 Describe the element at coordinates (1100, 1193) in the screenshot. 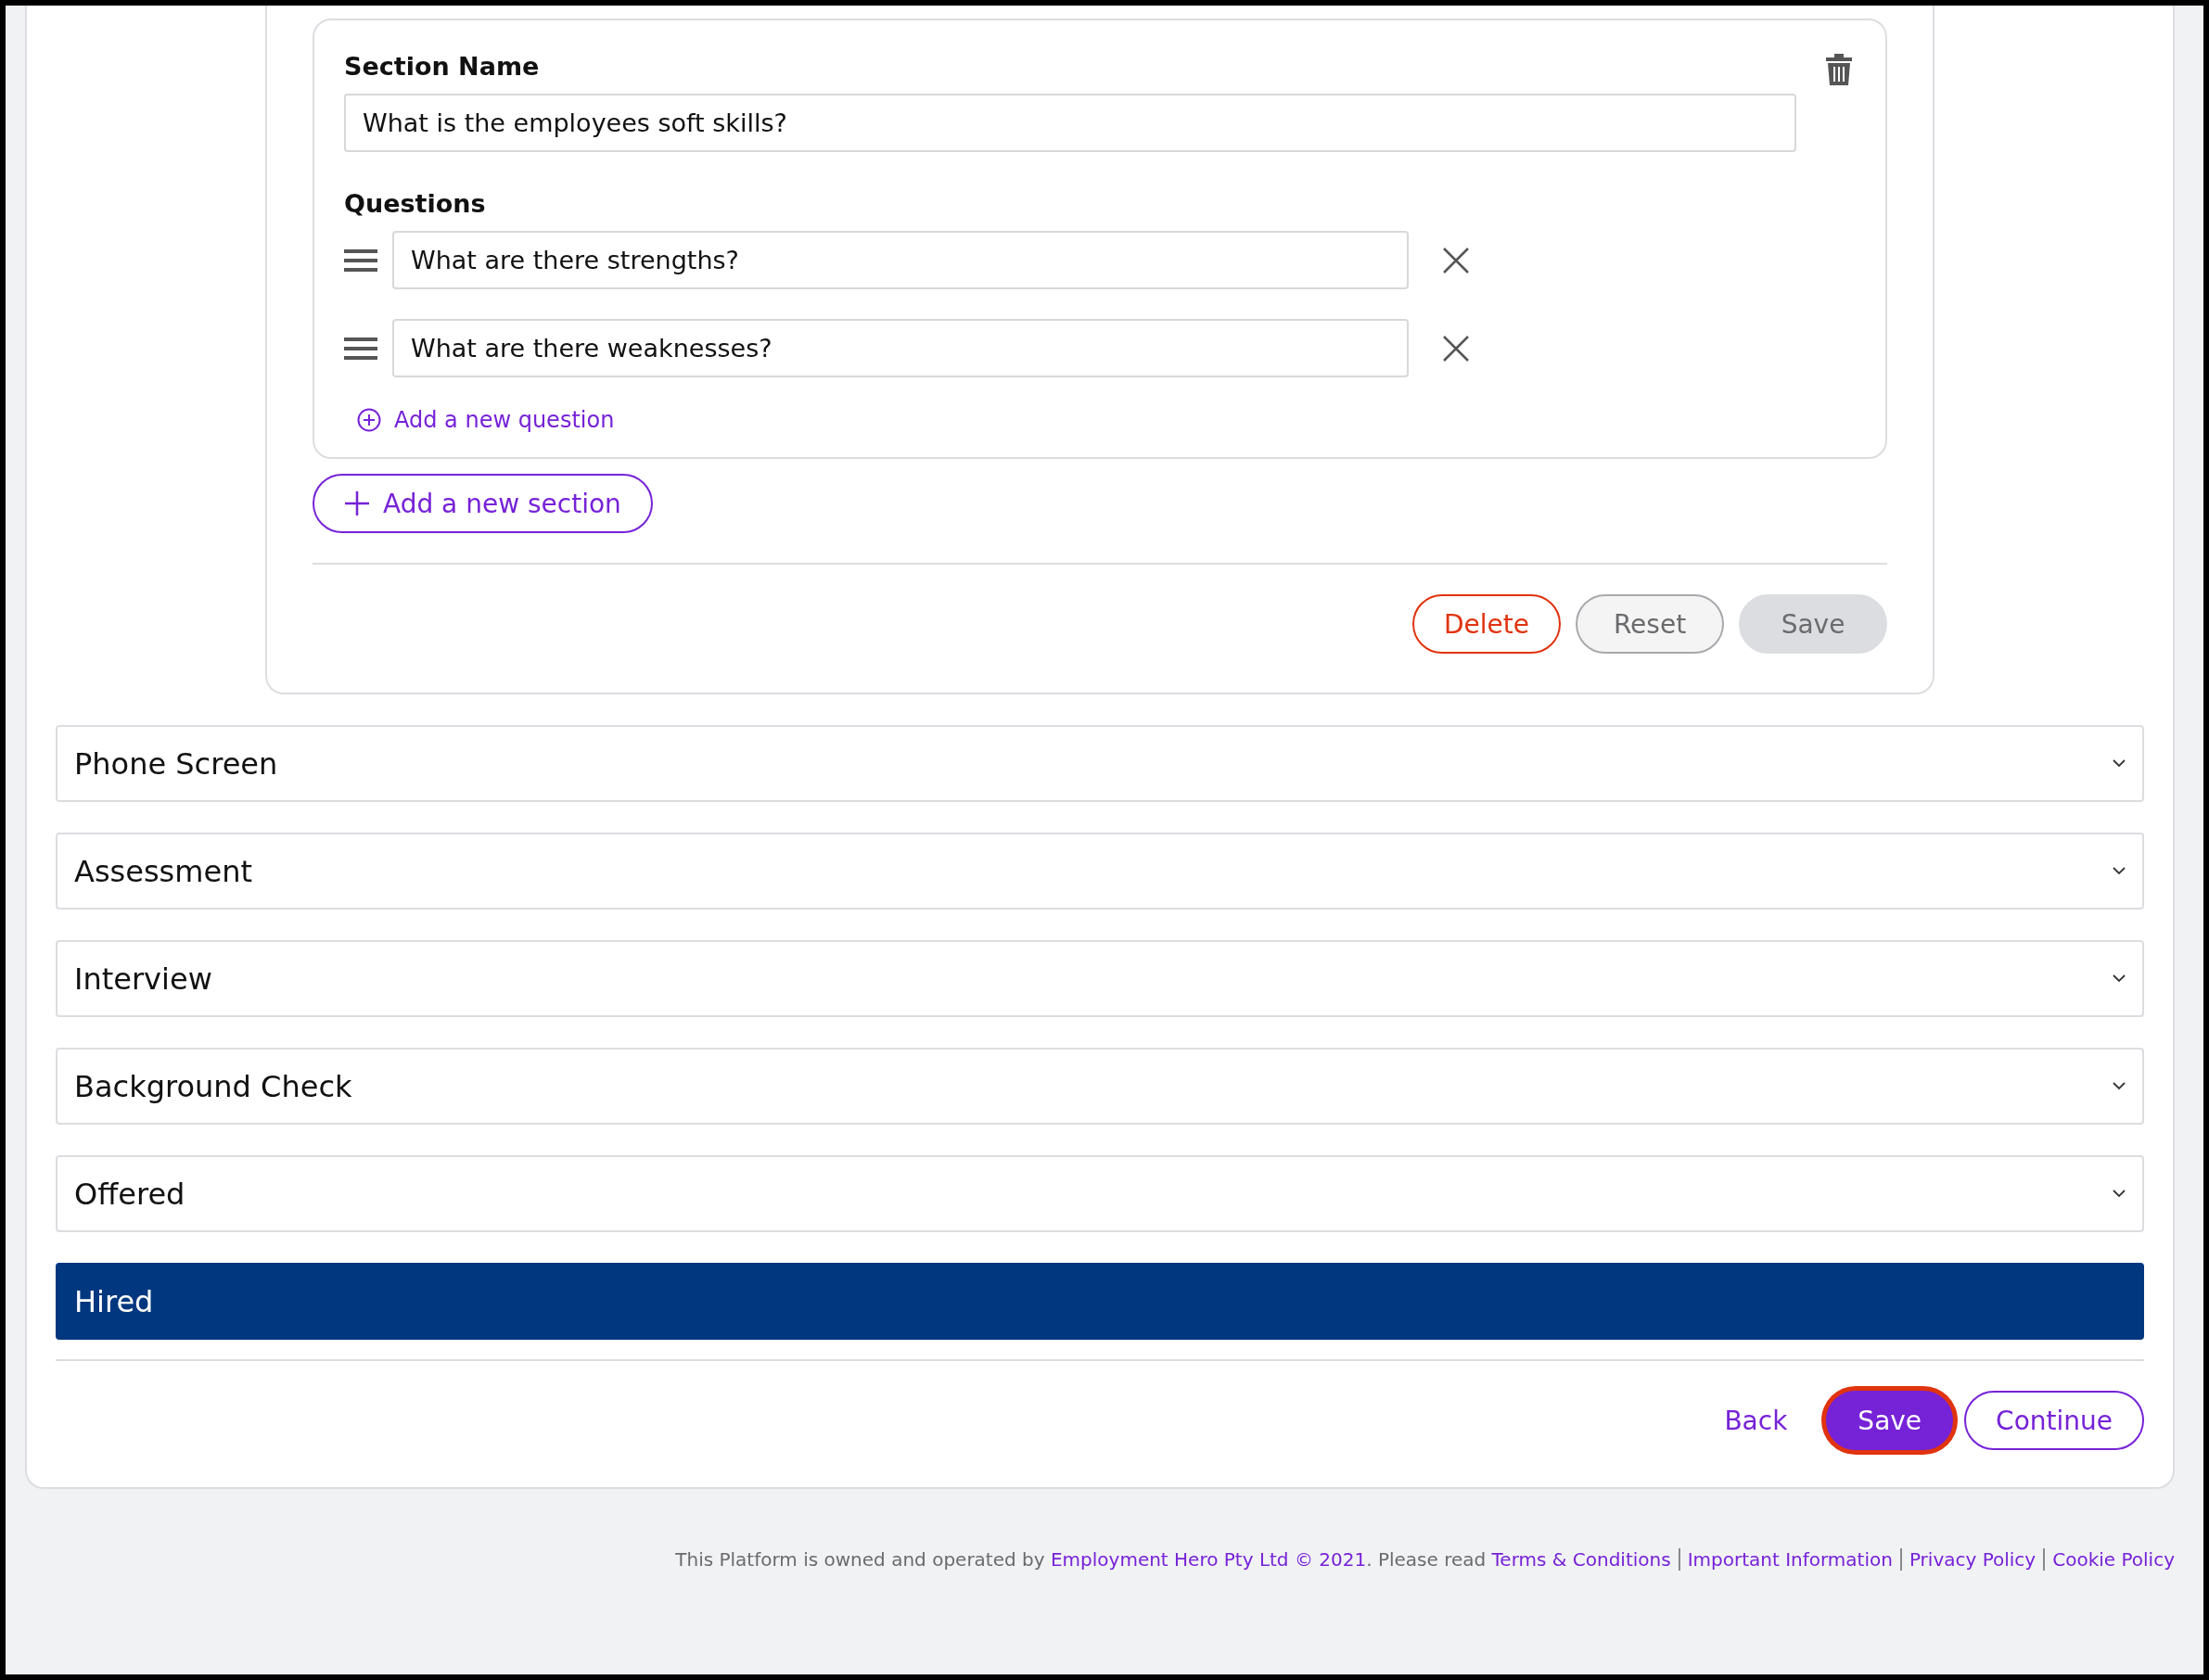

I see `stage-accordion: Offered` at that location.